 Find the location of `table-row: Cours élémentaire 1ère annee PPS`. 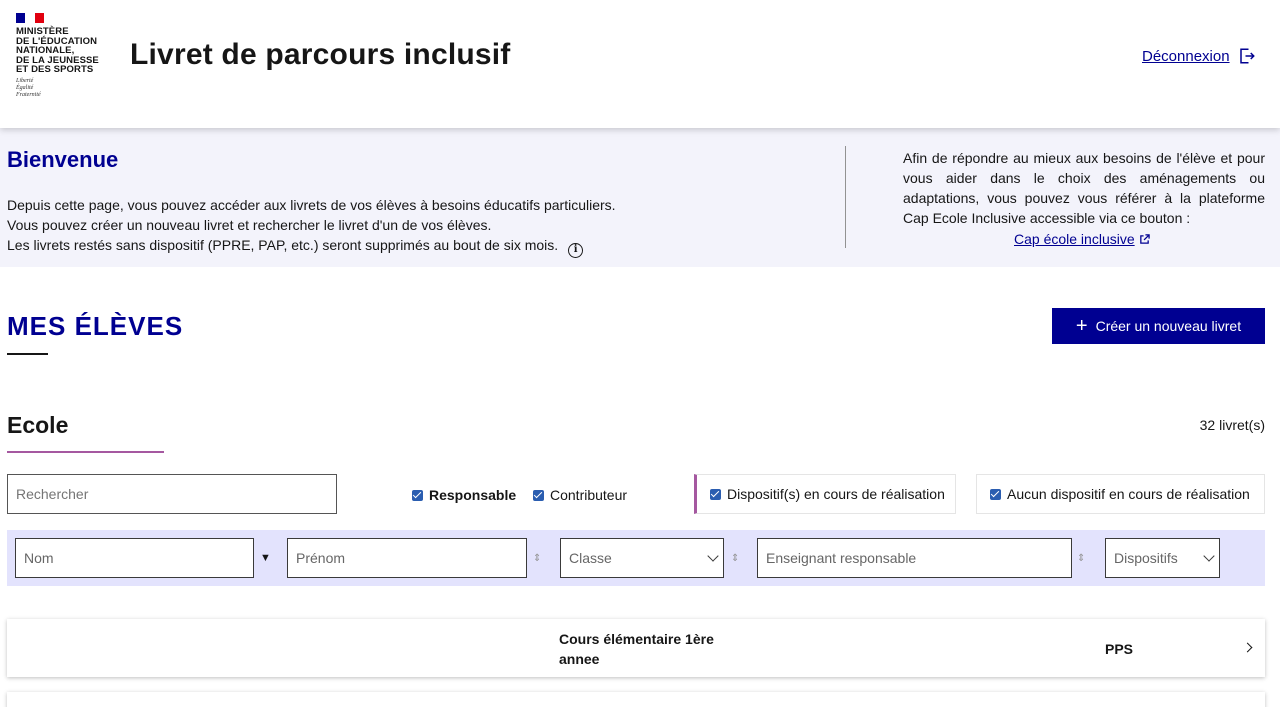

table-row: Cours élémentaire 1ère annee PPS is located at coordinates (636, 648).